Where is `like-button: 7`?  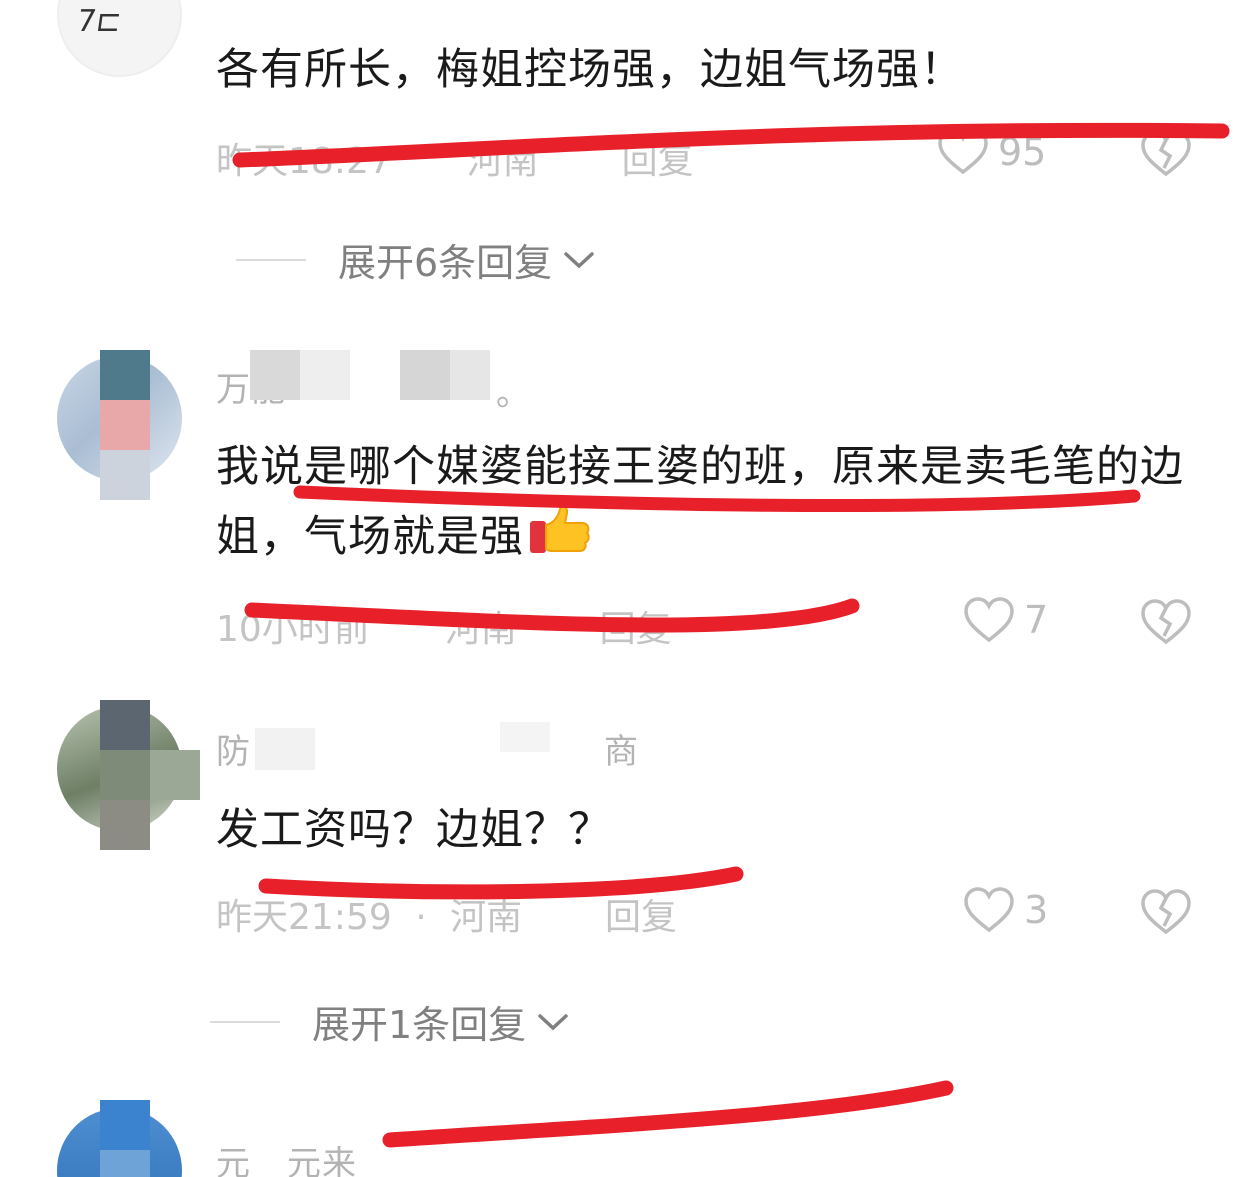
like-button: 7 is located at coordinates (1005, 620).